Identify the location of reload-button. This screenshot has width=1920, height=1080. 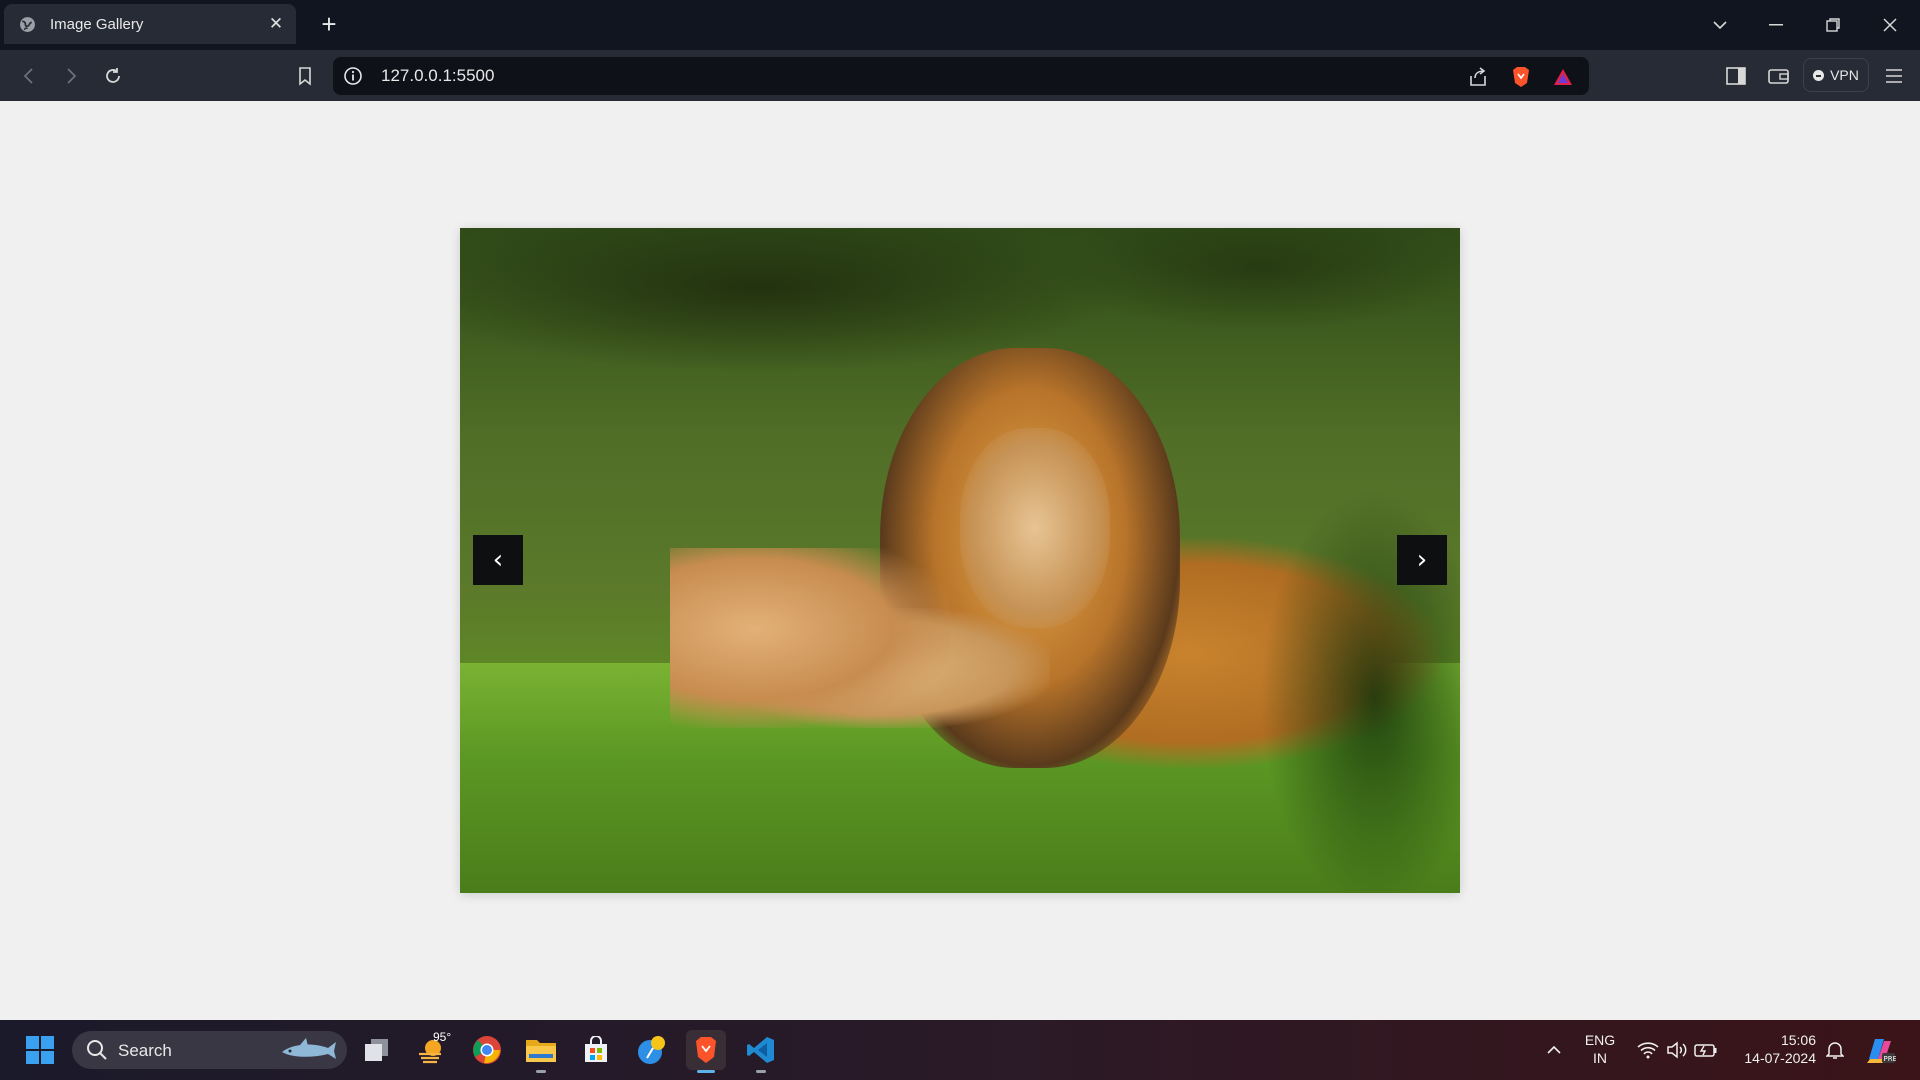
(113, 76).